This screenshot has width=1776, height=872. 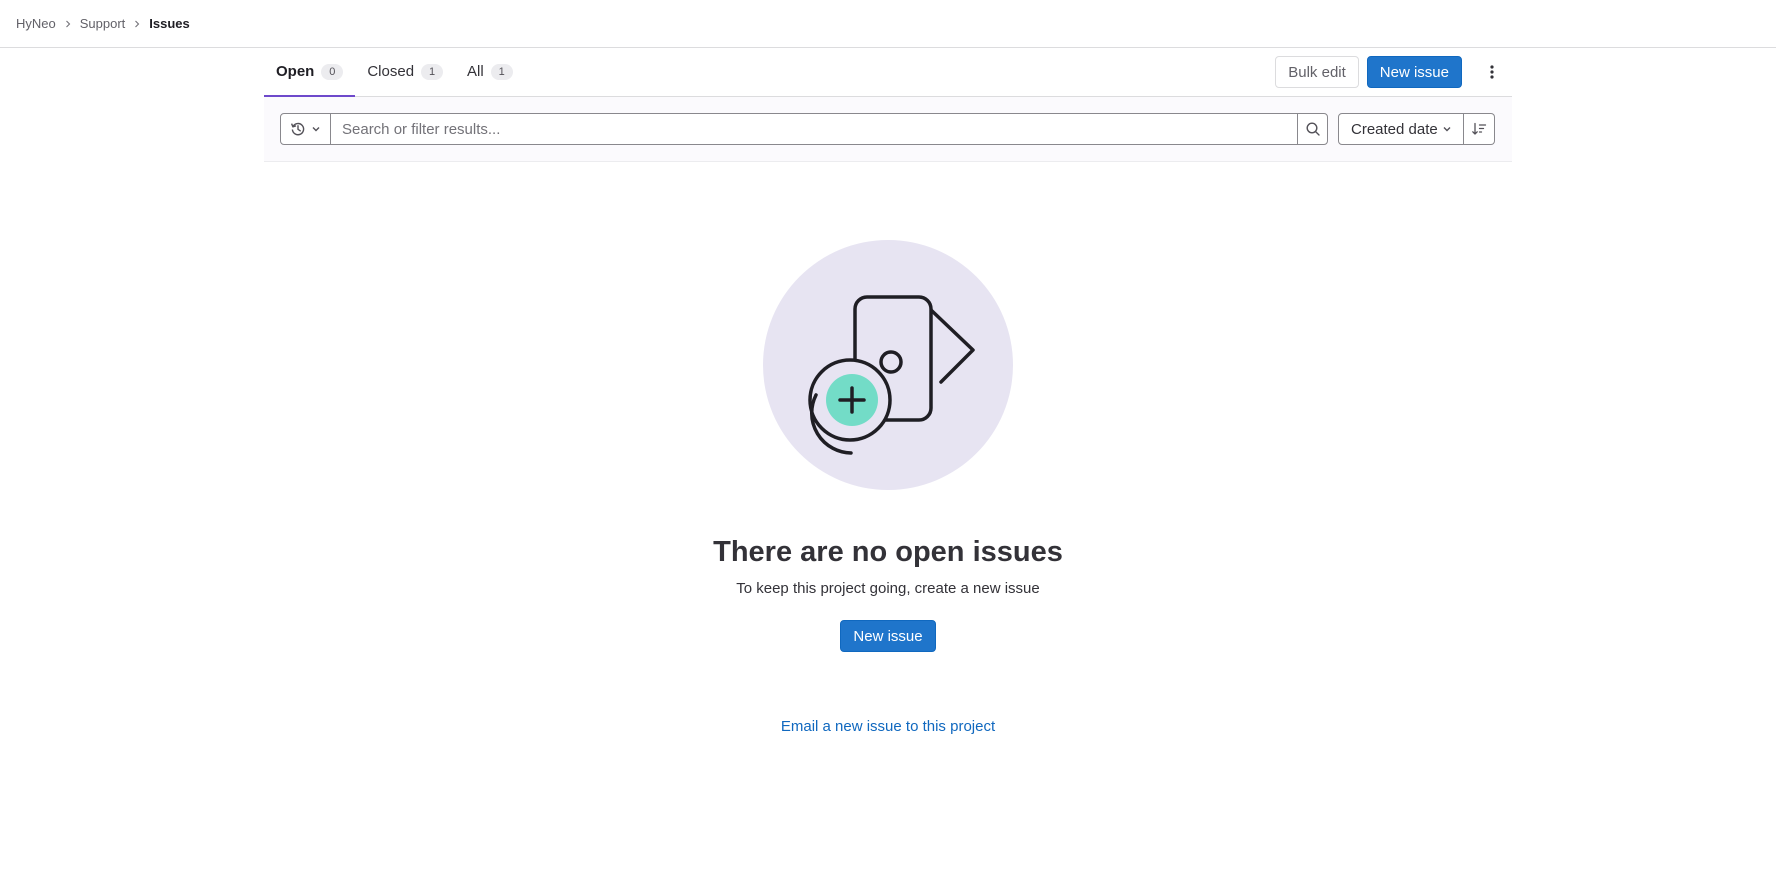 I want to click on tab-label: Closed, so click(x=391, y=71).